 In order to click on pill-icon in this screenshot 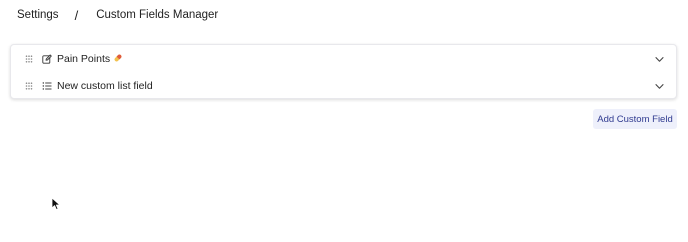, I will do `click(118, 57)`.